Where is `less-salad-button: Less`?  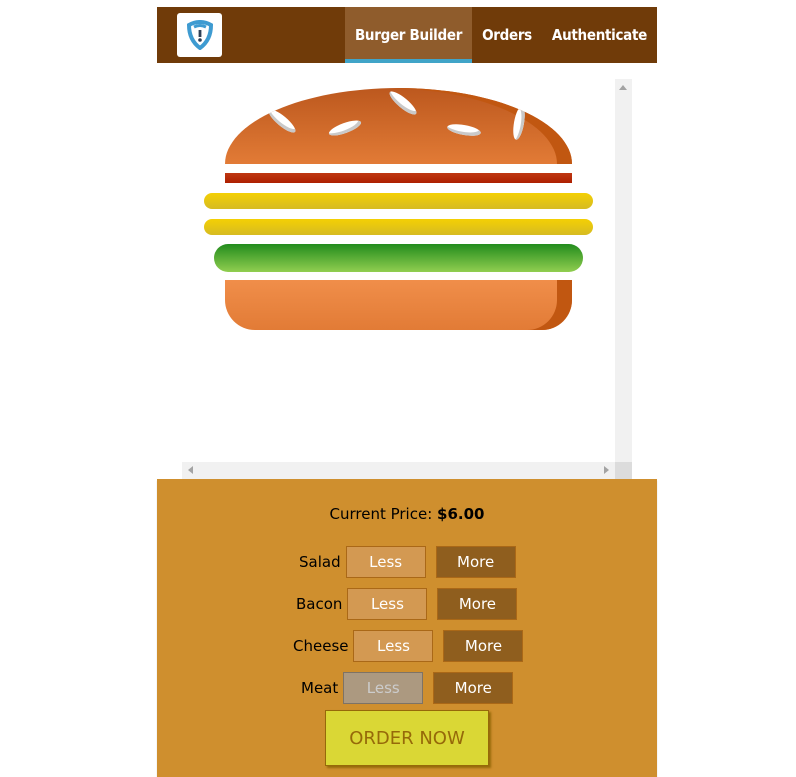 less-salad-button: Less is located at coordinates (385, 562).